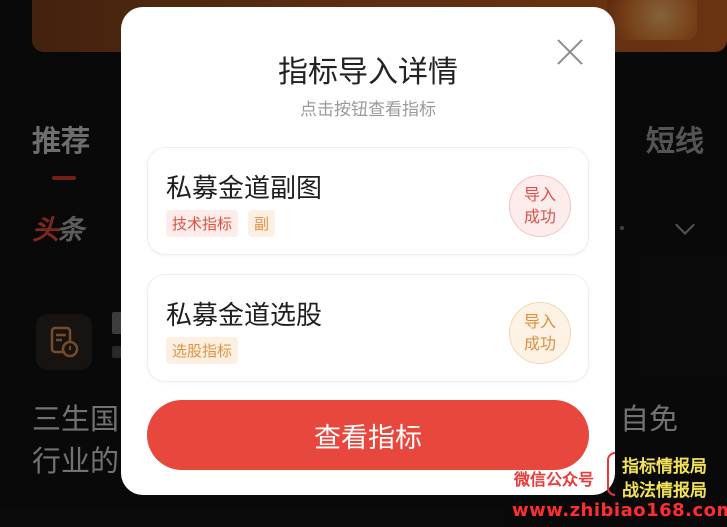 Image resolution: width=727 pixels, height=527 pixels. Describe the element at coordinates (368, 72) in the screenshot. I see `dialog-title: 指标导入详情` at that location.